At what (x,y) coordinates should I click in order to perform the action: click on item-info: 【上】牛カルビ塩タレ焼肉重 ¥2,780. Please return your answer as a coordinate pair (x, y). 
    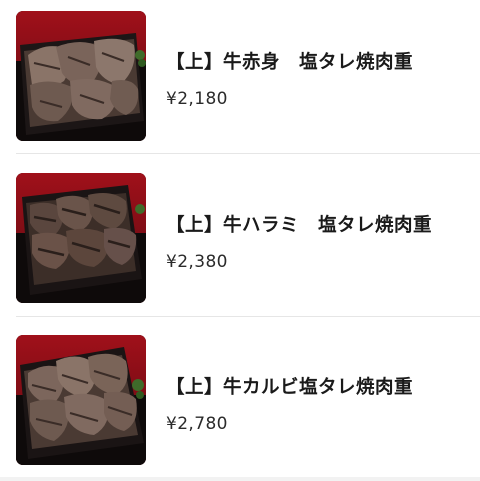
    Looking at the image, I should click on (289, 405).